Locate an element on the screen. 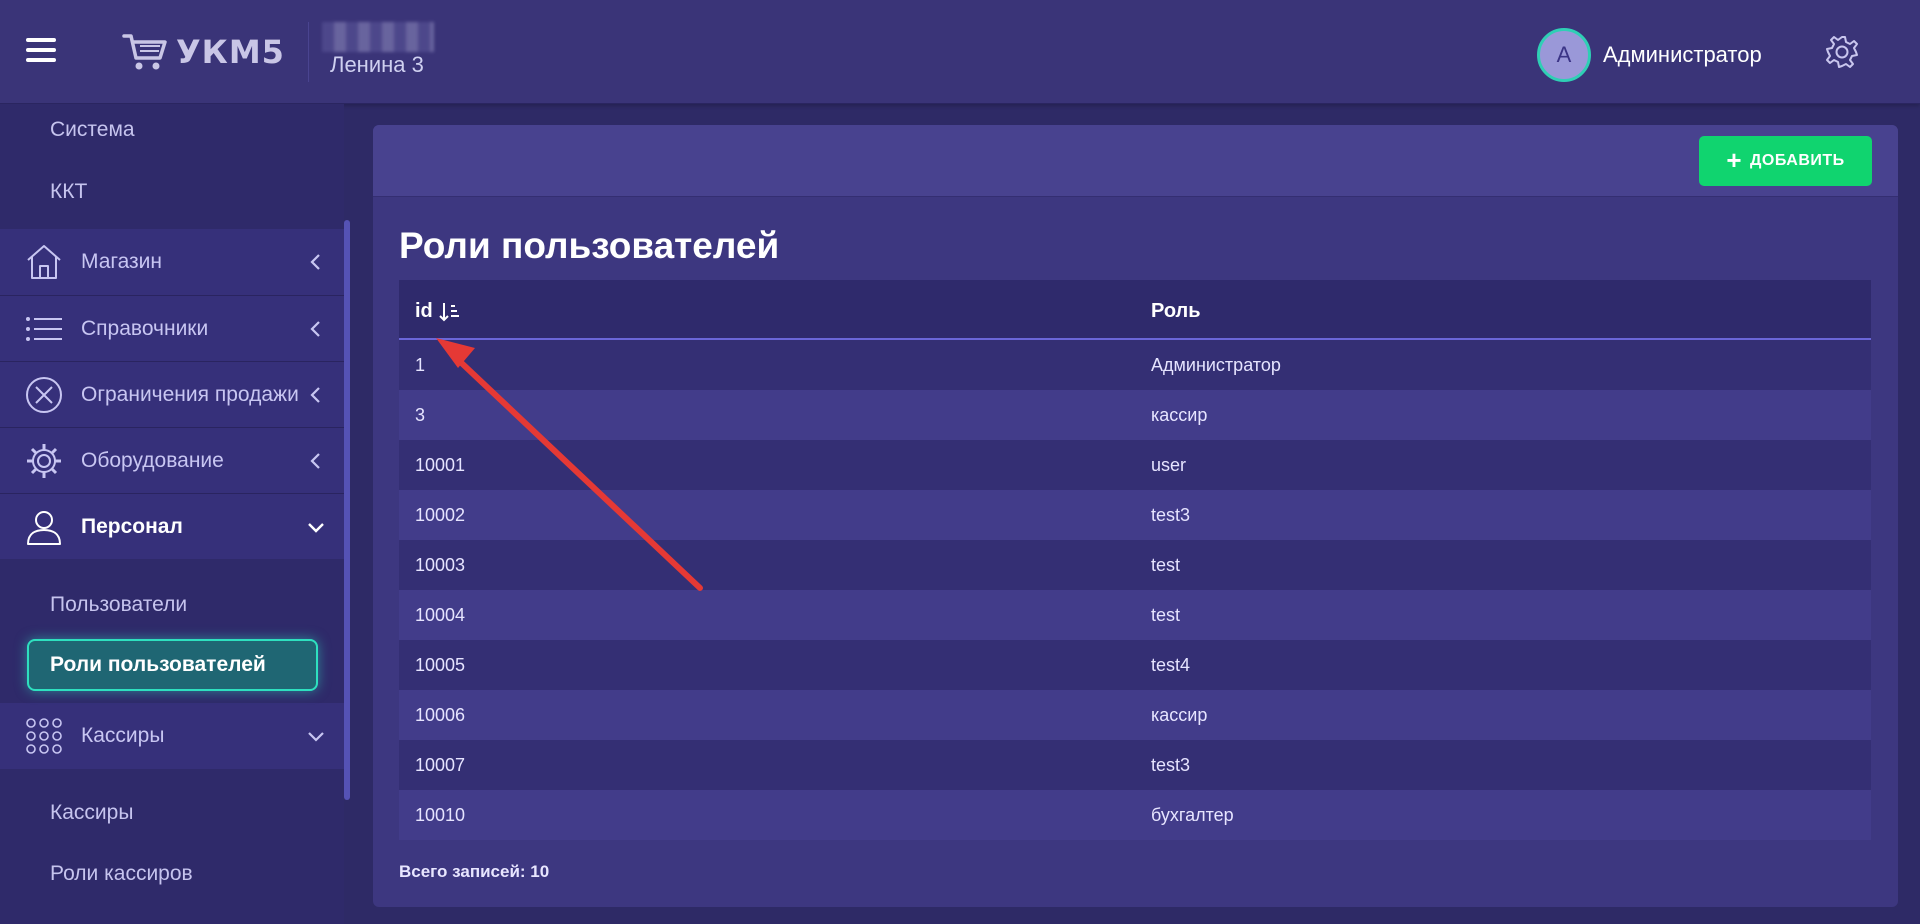 The height and width of the screenshot is (924, 1920). page-title: Роли пользователей is located at coordinates (589, 245).